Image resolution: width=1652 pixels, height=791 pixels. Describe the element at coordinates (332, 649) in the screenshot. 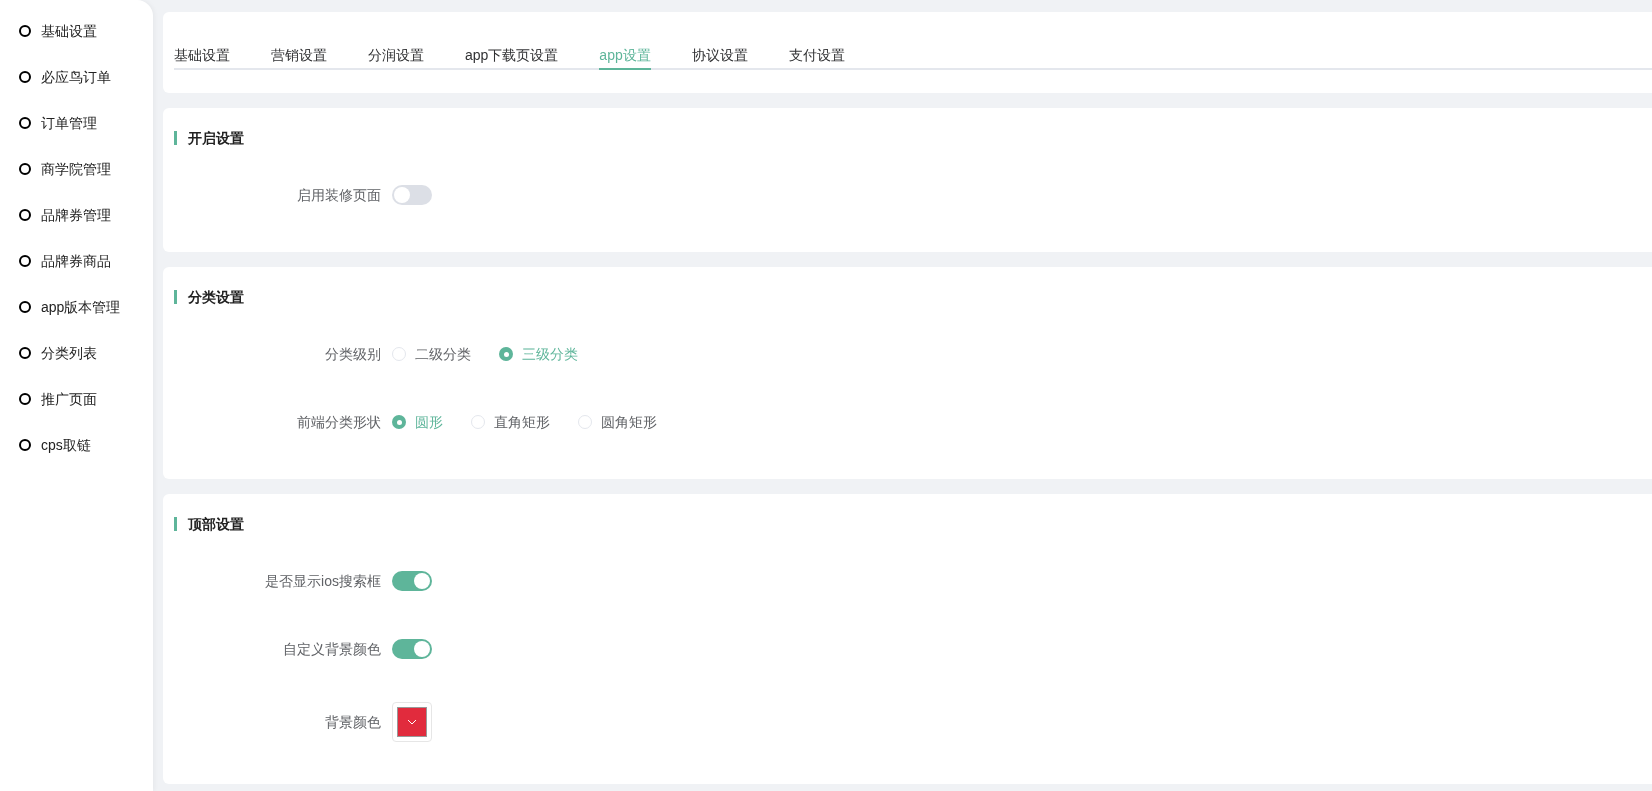

I see `form-label: 自定义背景颜色` at that location.